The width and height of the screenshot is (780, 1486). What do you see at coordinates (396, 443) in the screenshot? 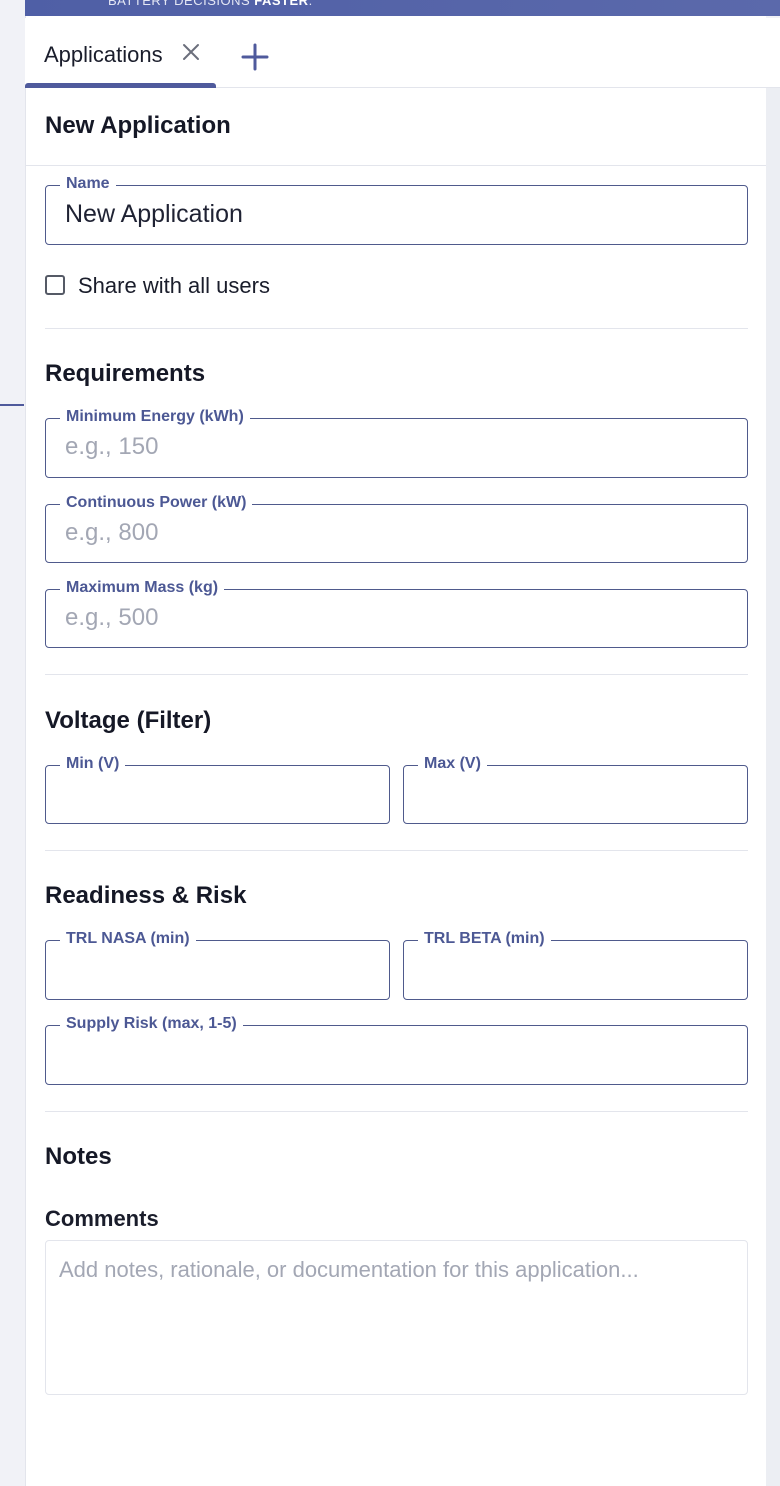
I see `min-energy-field: Minimum Energy (kWh) e.g., 150` at bounding box center [396, 443].